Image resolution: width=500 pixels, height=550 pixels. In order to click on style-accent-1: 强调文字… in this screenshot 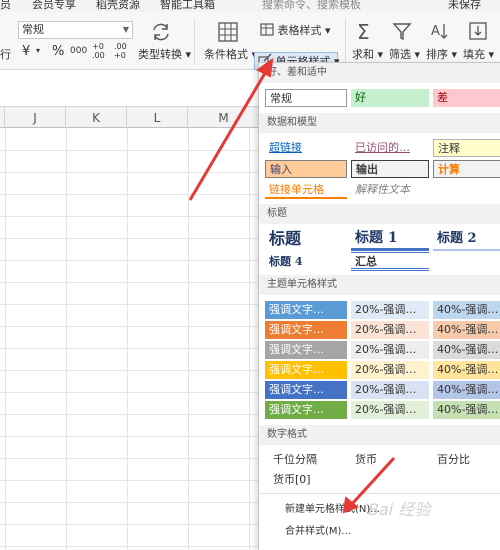, I will do `click(306, 310)`.